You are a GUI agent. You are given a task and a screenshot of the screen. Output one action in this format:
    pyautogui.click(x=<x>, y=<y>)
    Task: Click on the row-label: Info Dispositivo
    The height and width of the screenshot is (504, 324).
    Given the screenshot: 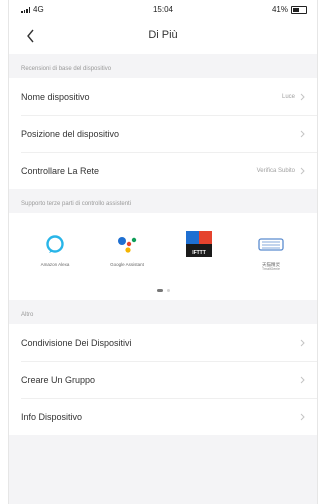 What is the action you would take?
    pyautogui.click(x=52, y=416)
    